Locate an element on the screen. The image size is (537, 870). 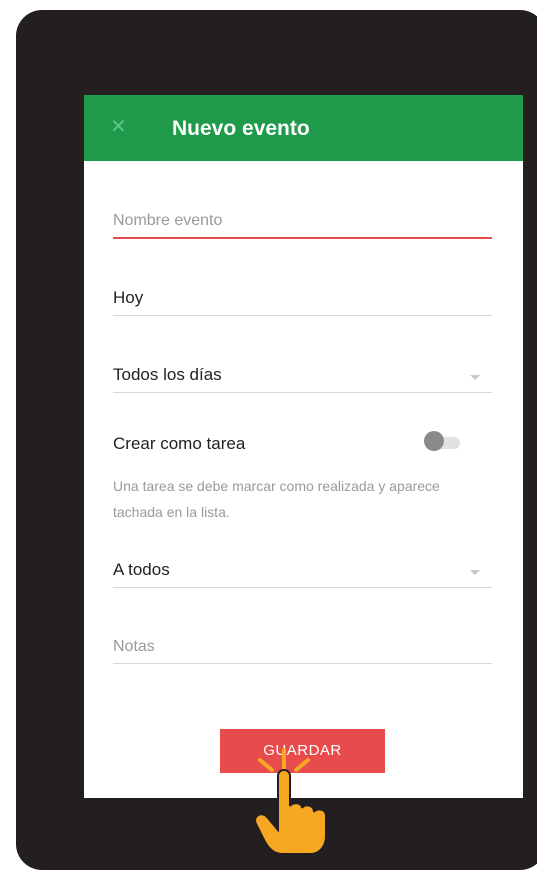
close-icon: ✕ is located at coordinates (118, 127).